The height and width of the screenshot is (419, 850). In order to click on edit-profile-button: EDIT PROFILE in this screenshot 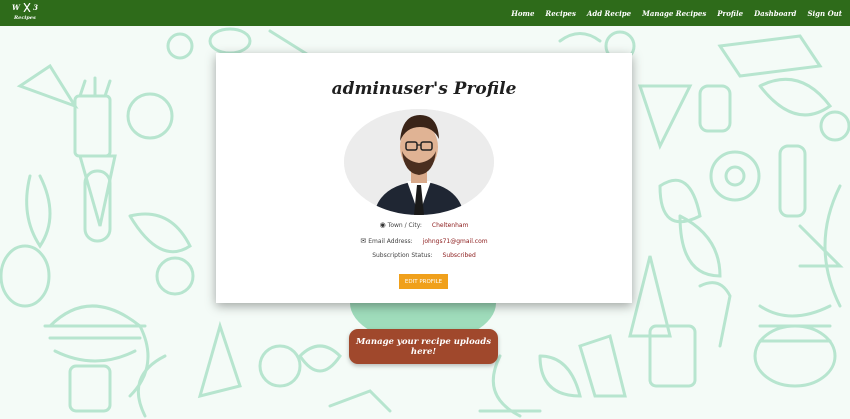, I will do `click(423, 281)`.